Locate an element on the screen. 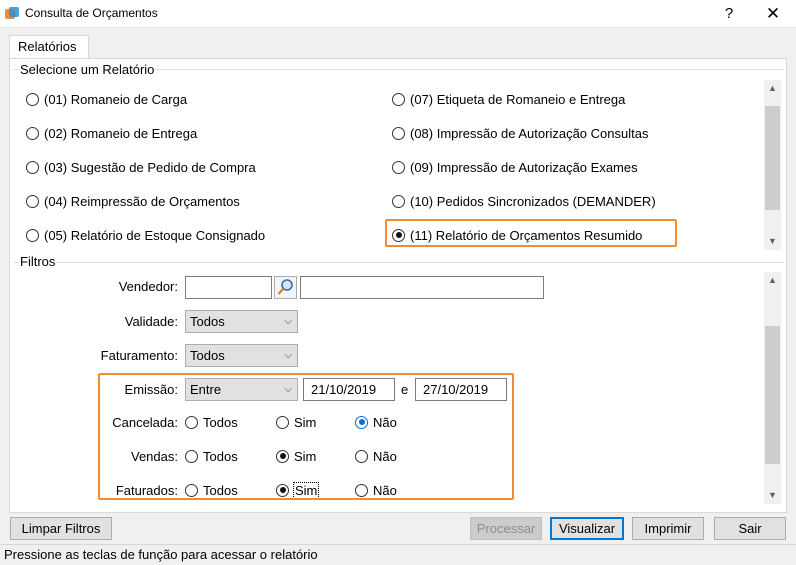 The height and width of the screenshot is (565, 796). faturamento-label: Faturamento: is located at coordinates (139, 355).